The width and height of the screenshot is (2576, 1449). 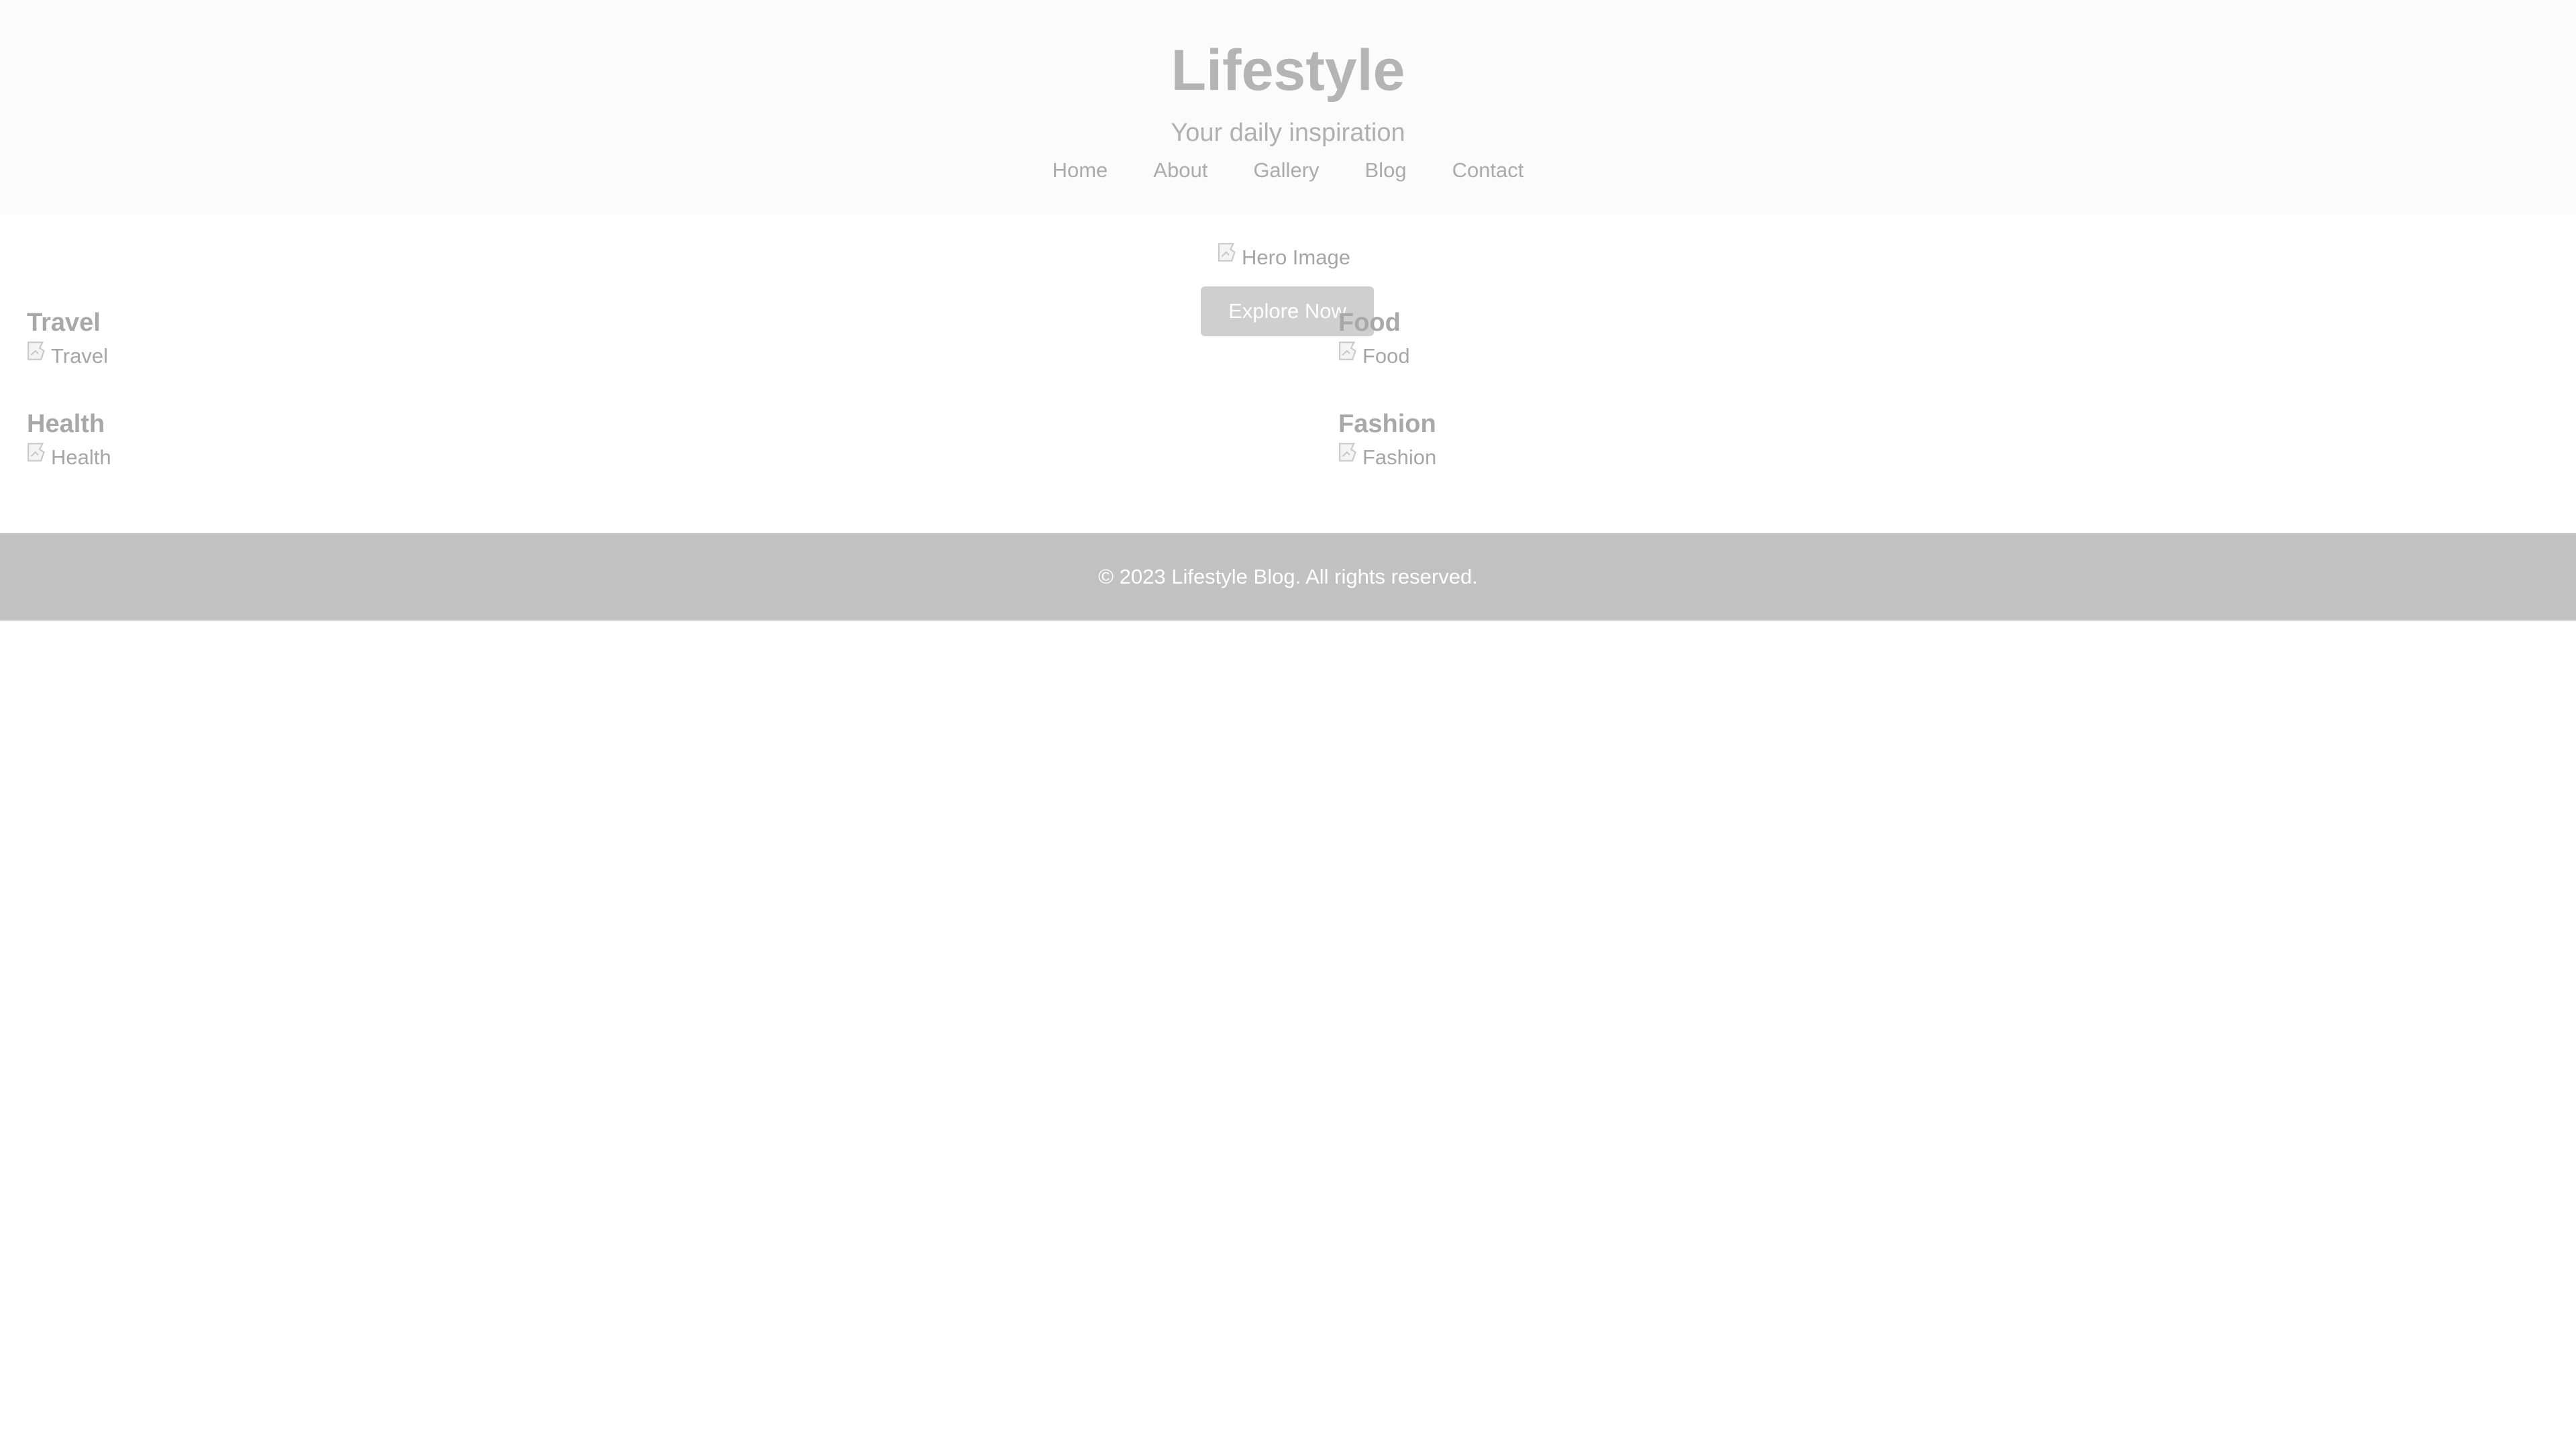 I want to click on category-travel: Travel Travel, so click(x=67, y=338).